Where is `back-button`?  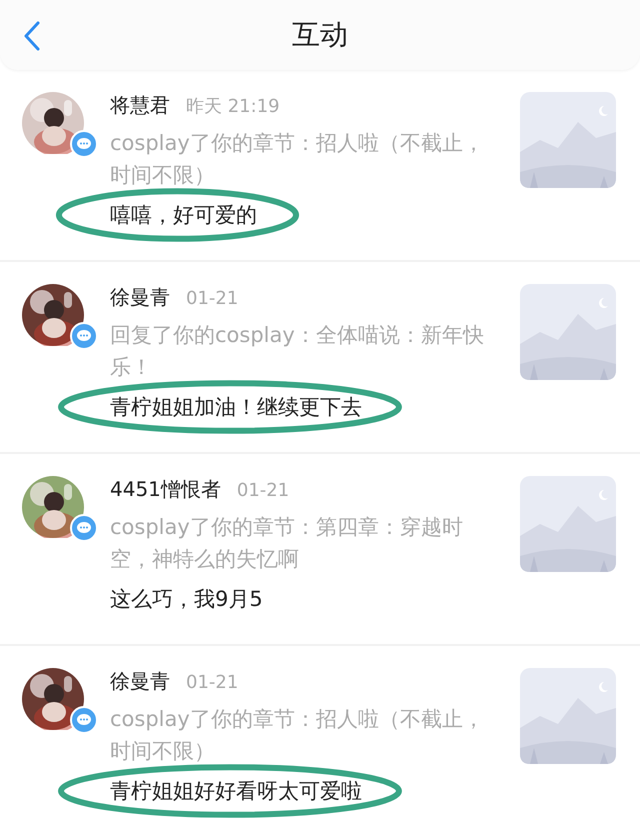 back-button is located at coordinates (32, 36).